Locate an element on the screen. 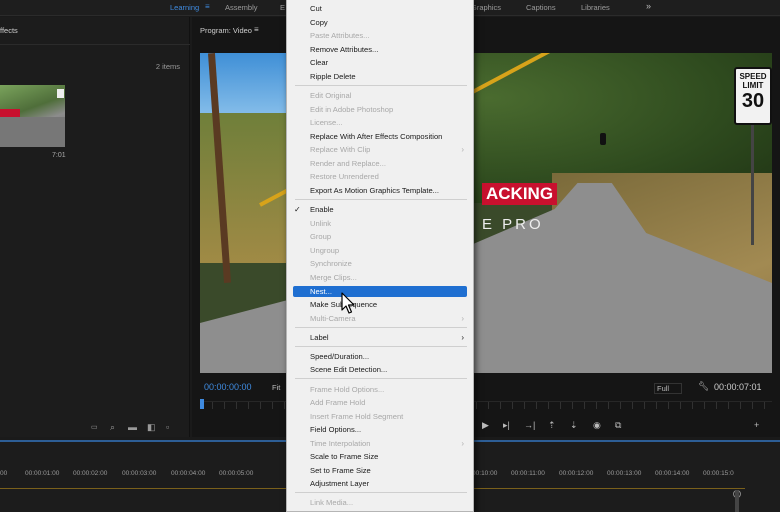 The height and width of the screenshot is (512, 780). add-button-icon: + is located at coordinates (756, 425).